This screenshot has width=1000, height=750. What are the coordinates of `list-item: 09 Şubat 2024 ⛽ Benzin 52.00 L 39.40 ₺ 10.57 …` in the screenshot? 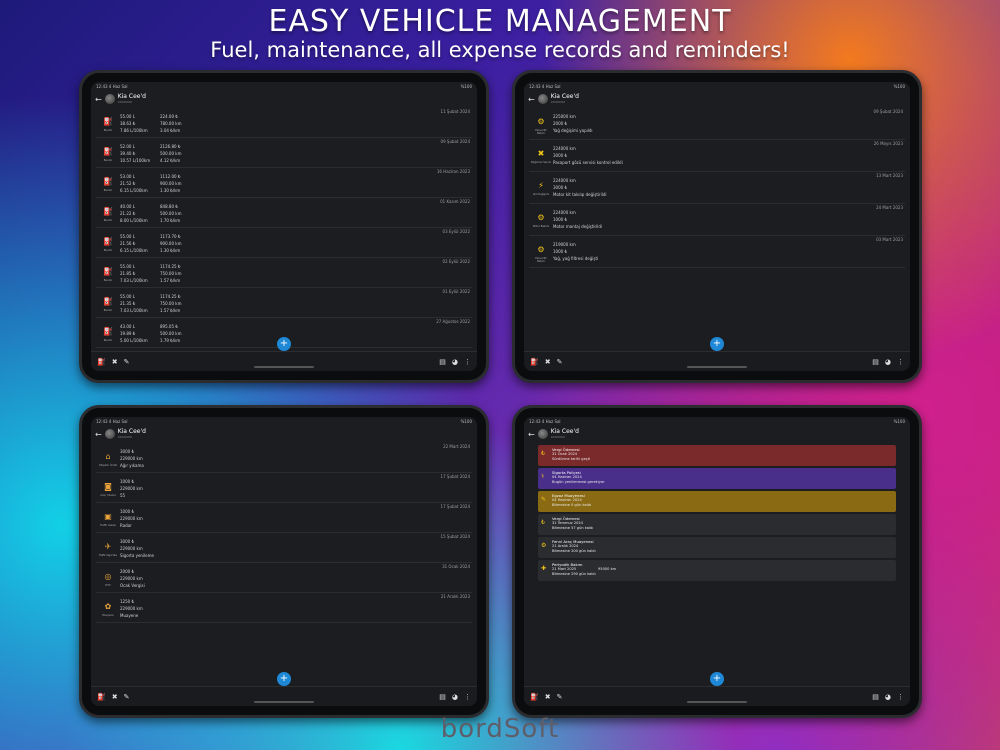 It's located at (284, 153).